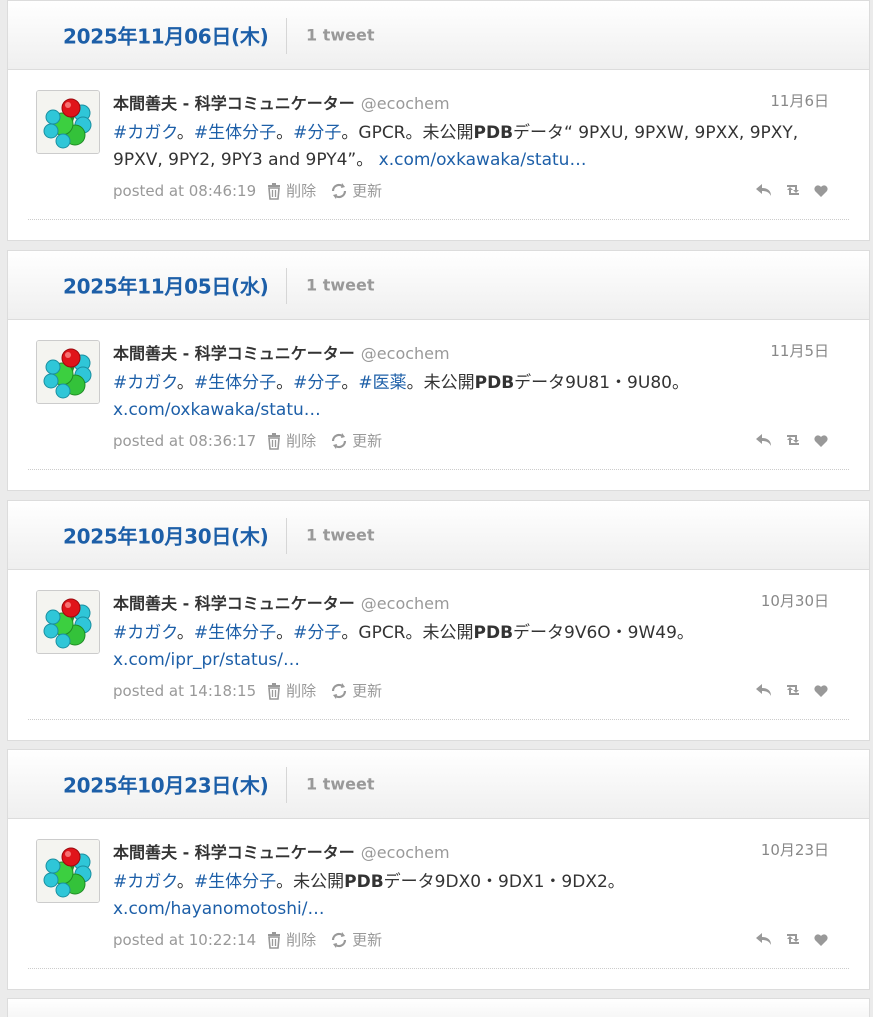 The image size is (873, 1017). I want to click on tweet-date: 11月6日, so click(799, 100).